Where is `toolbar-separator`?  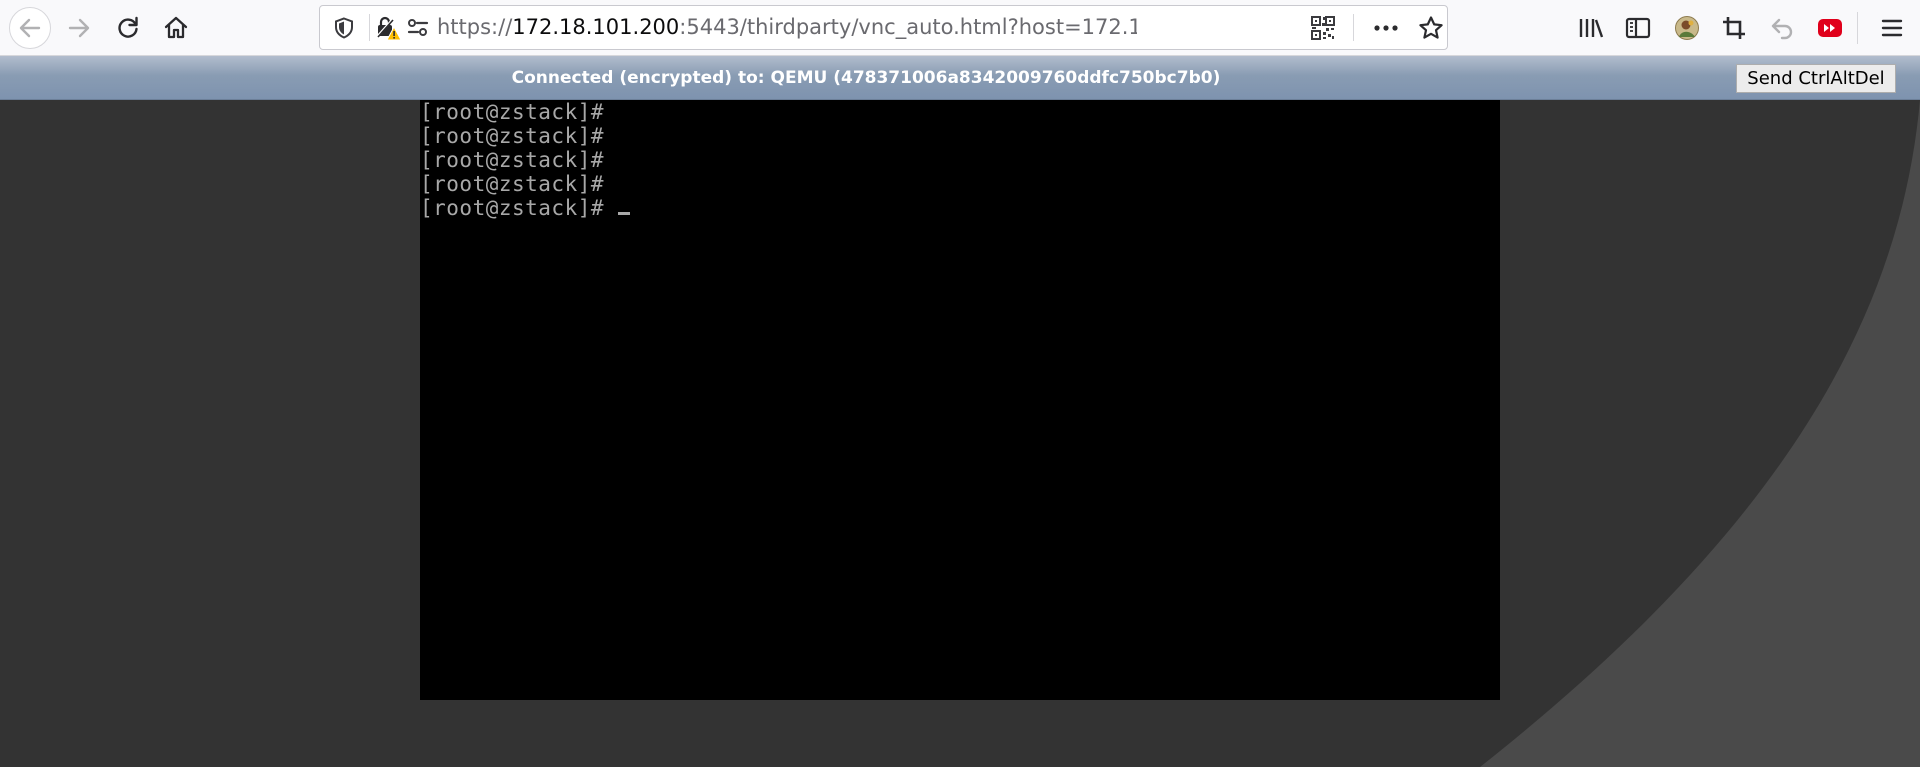
toolbar-separator is located at coordinates (1857, 28).